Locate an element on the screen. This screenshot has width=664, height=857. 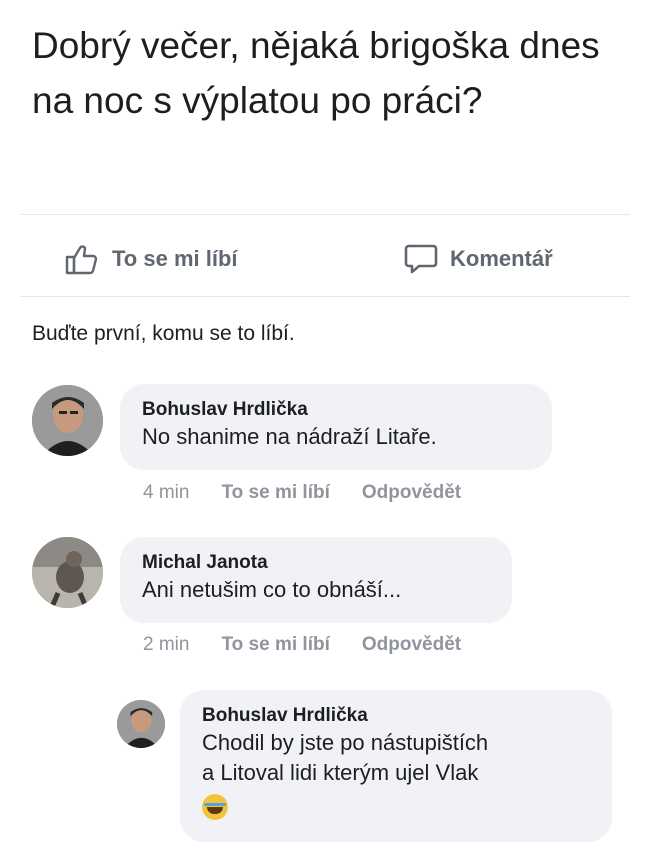
like-button: To se mi líbí is located at coordinates (151, 259).